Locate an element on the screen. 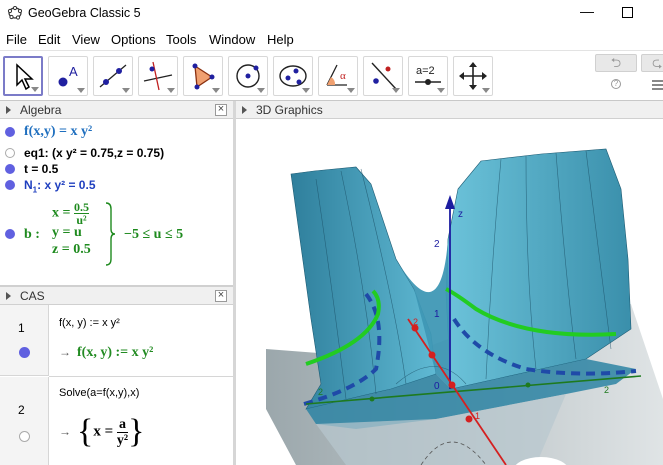  move-tool-button is located at coordinates (23, 76).